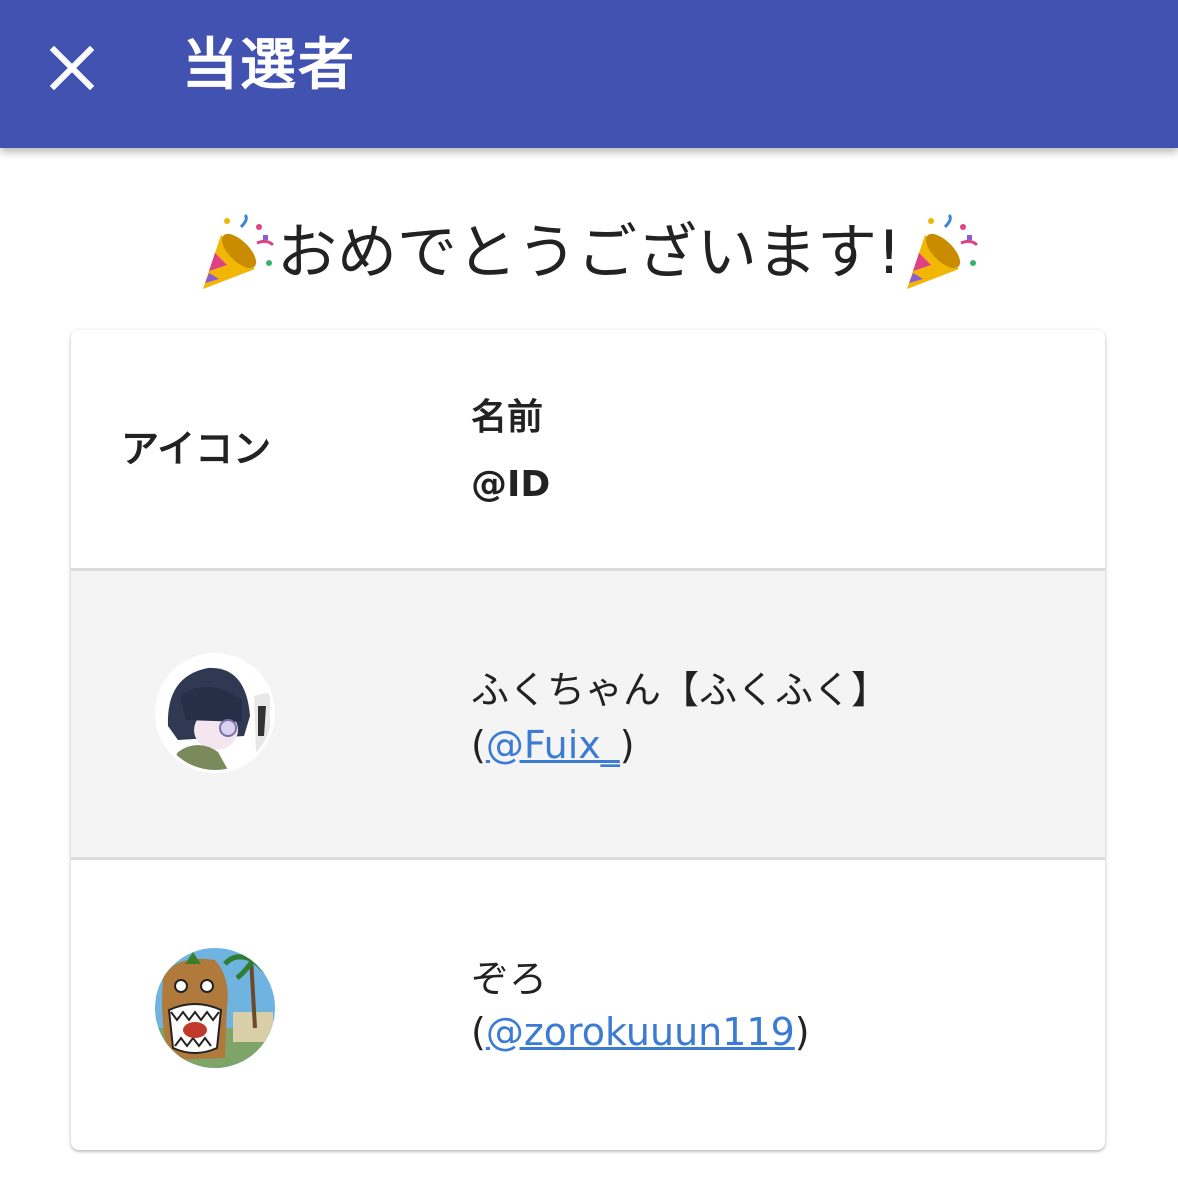  Describe the element at coordinates (511, 484) in the screenshot. I see `column-header-id: @ID` at that location.